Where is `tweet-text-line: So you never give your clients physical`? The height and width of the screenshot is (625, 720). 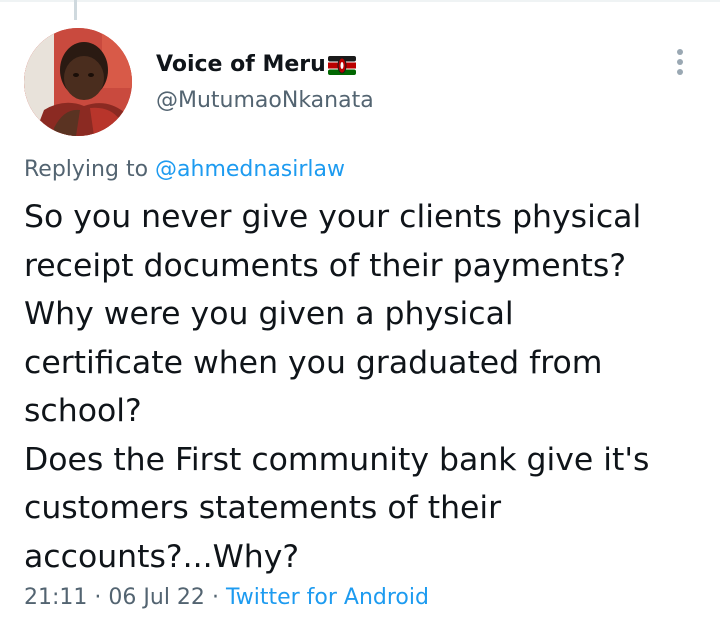
tweet-text-line: So you never give your clients physical is located at coordinates (333, 217).